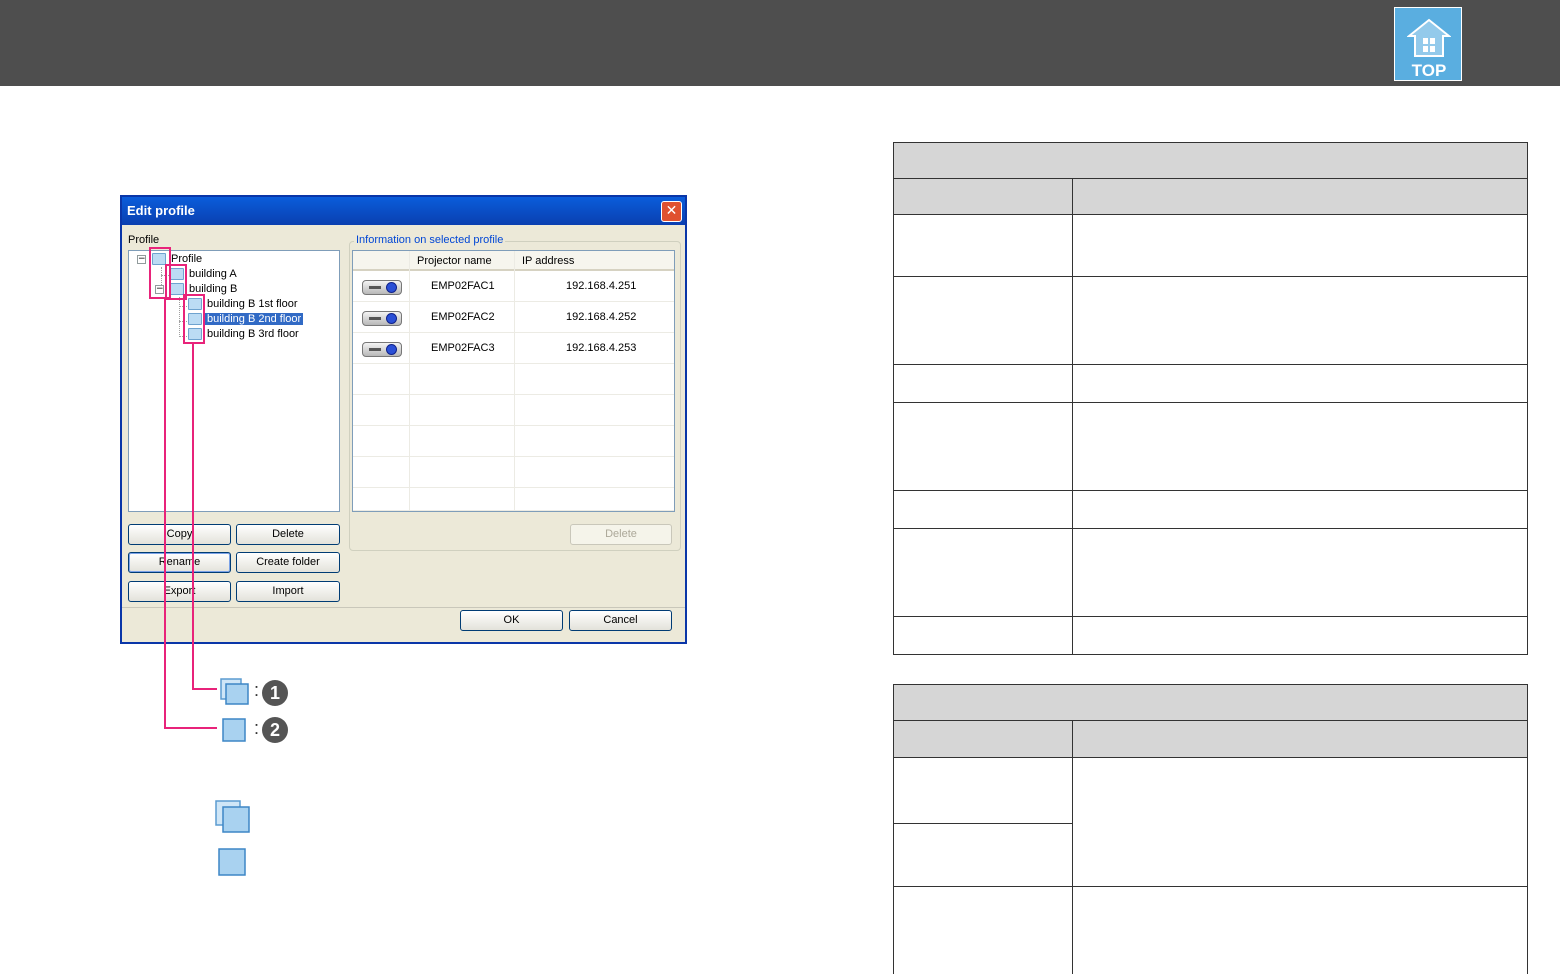 This screenshot has width=1560, height=974. Describe the element at coordinates (144, 240) in the screenshot. I see `profile-label: Profile` at that location.